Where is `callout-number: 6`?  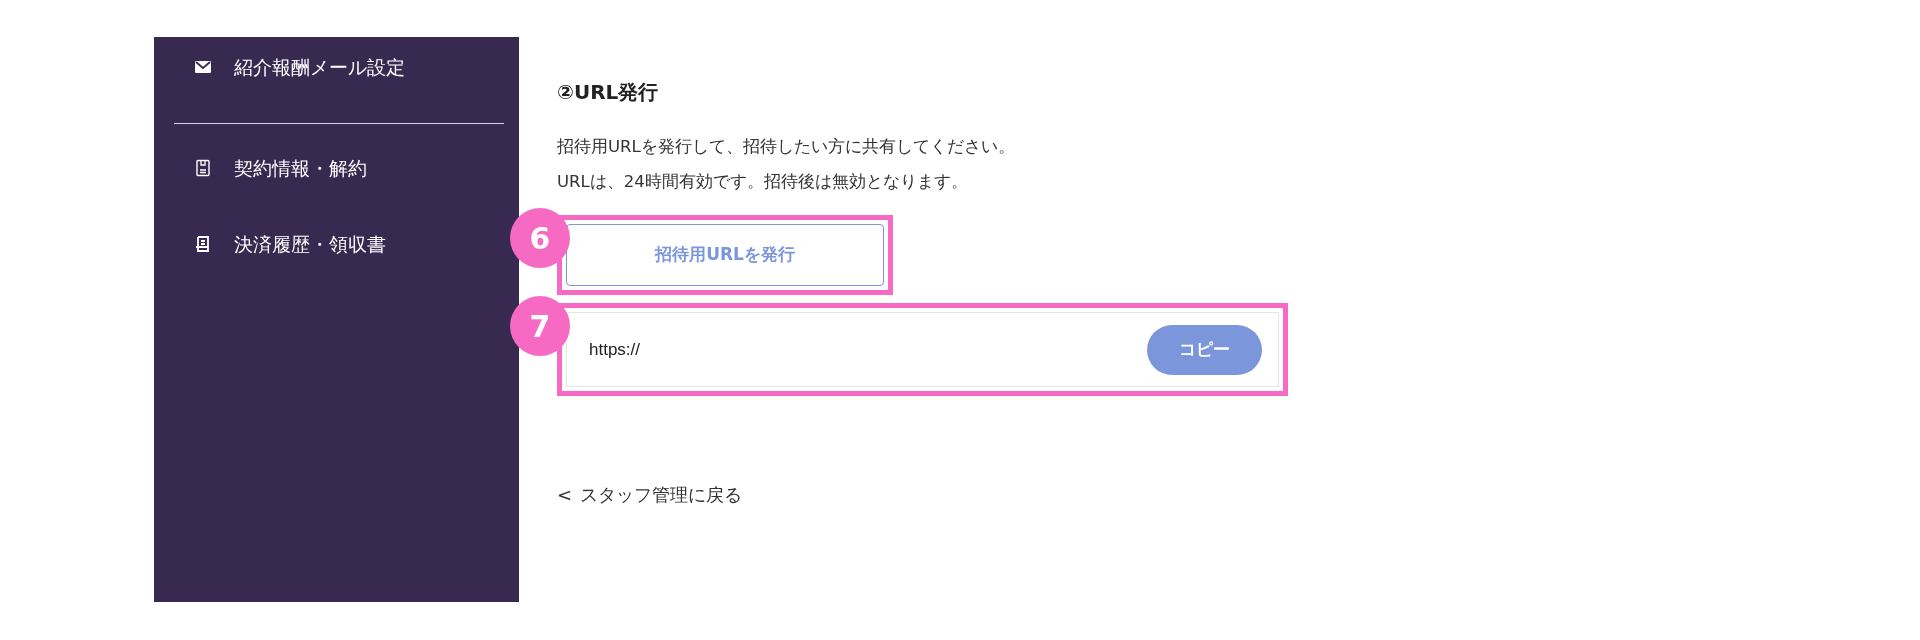 callout-number: 6 is located at coordinates (540, 238).